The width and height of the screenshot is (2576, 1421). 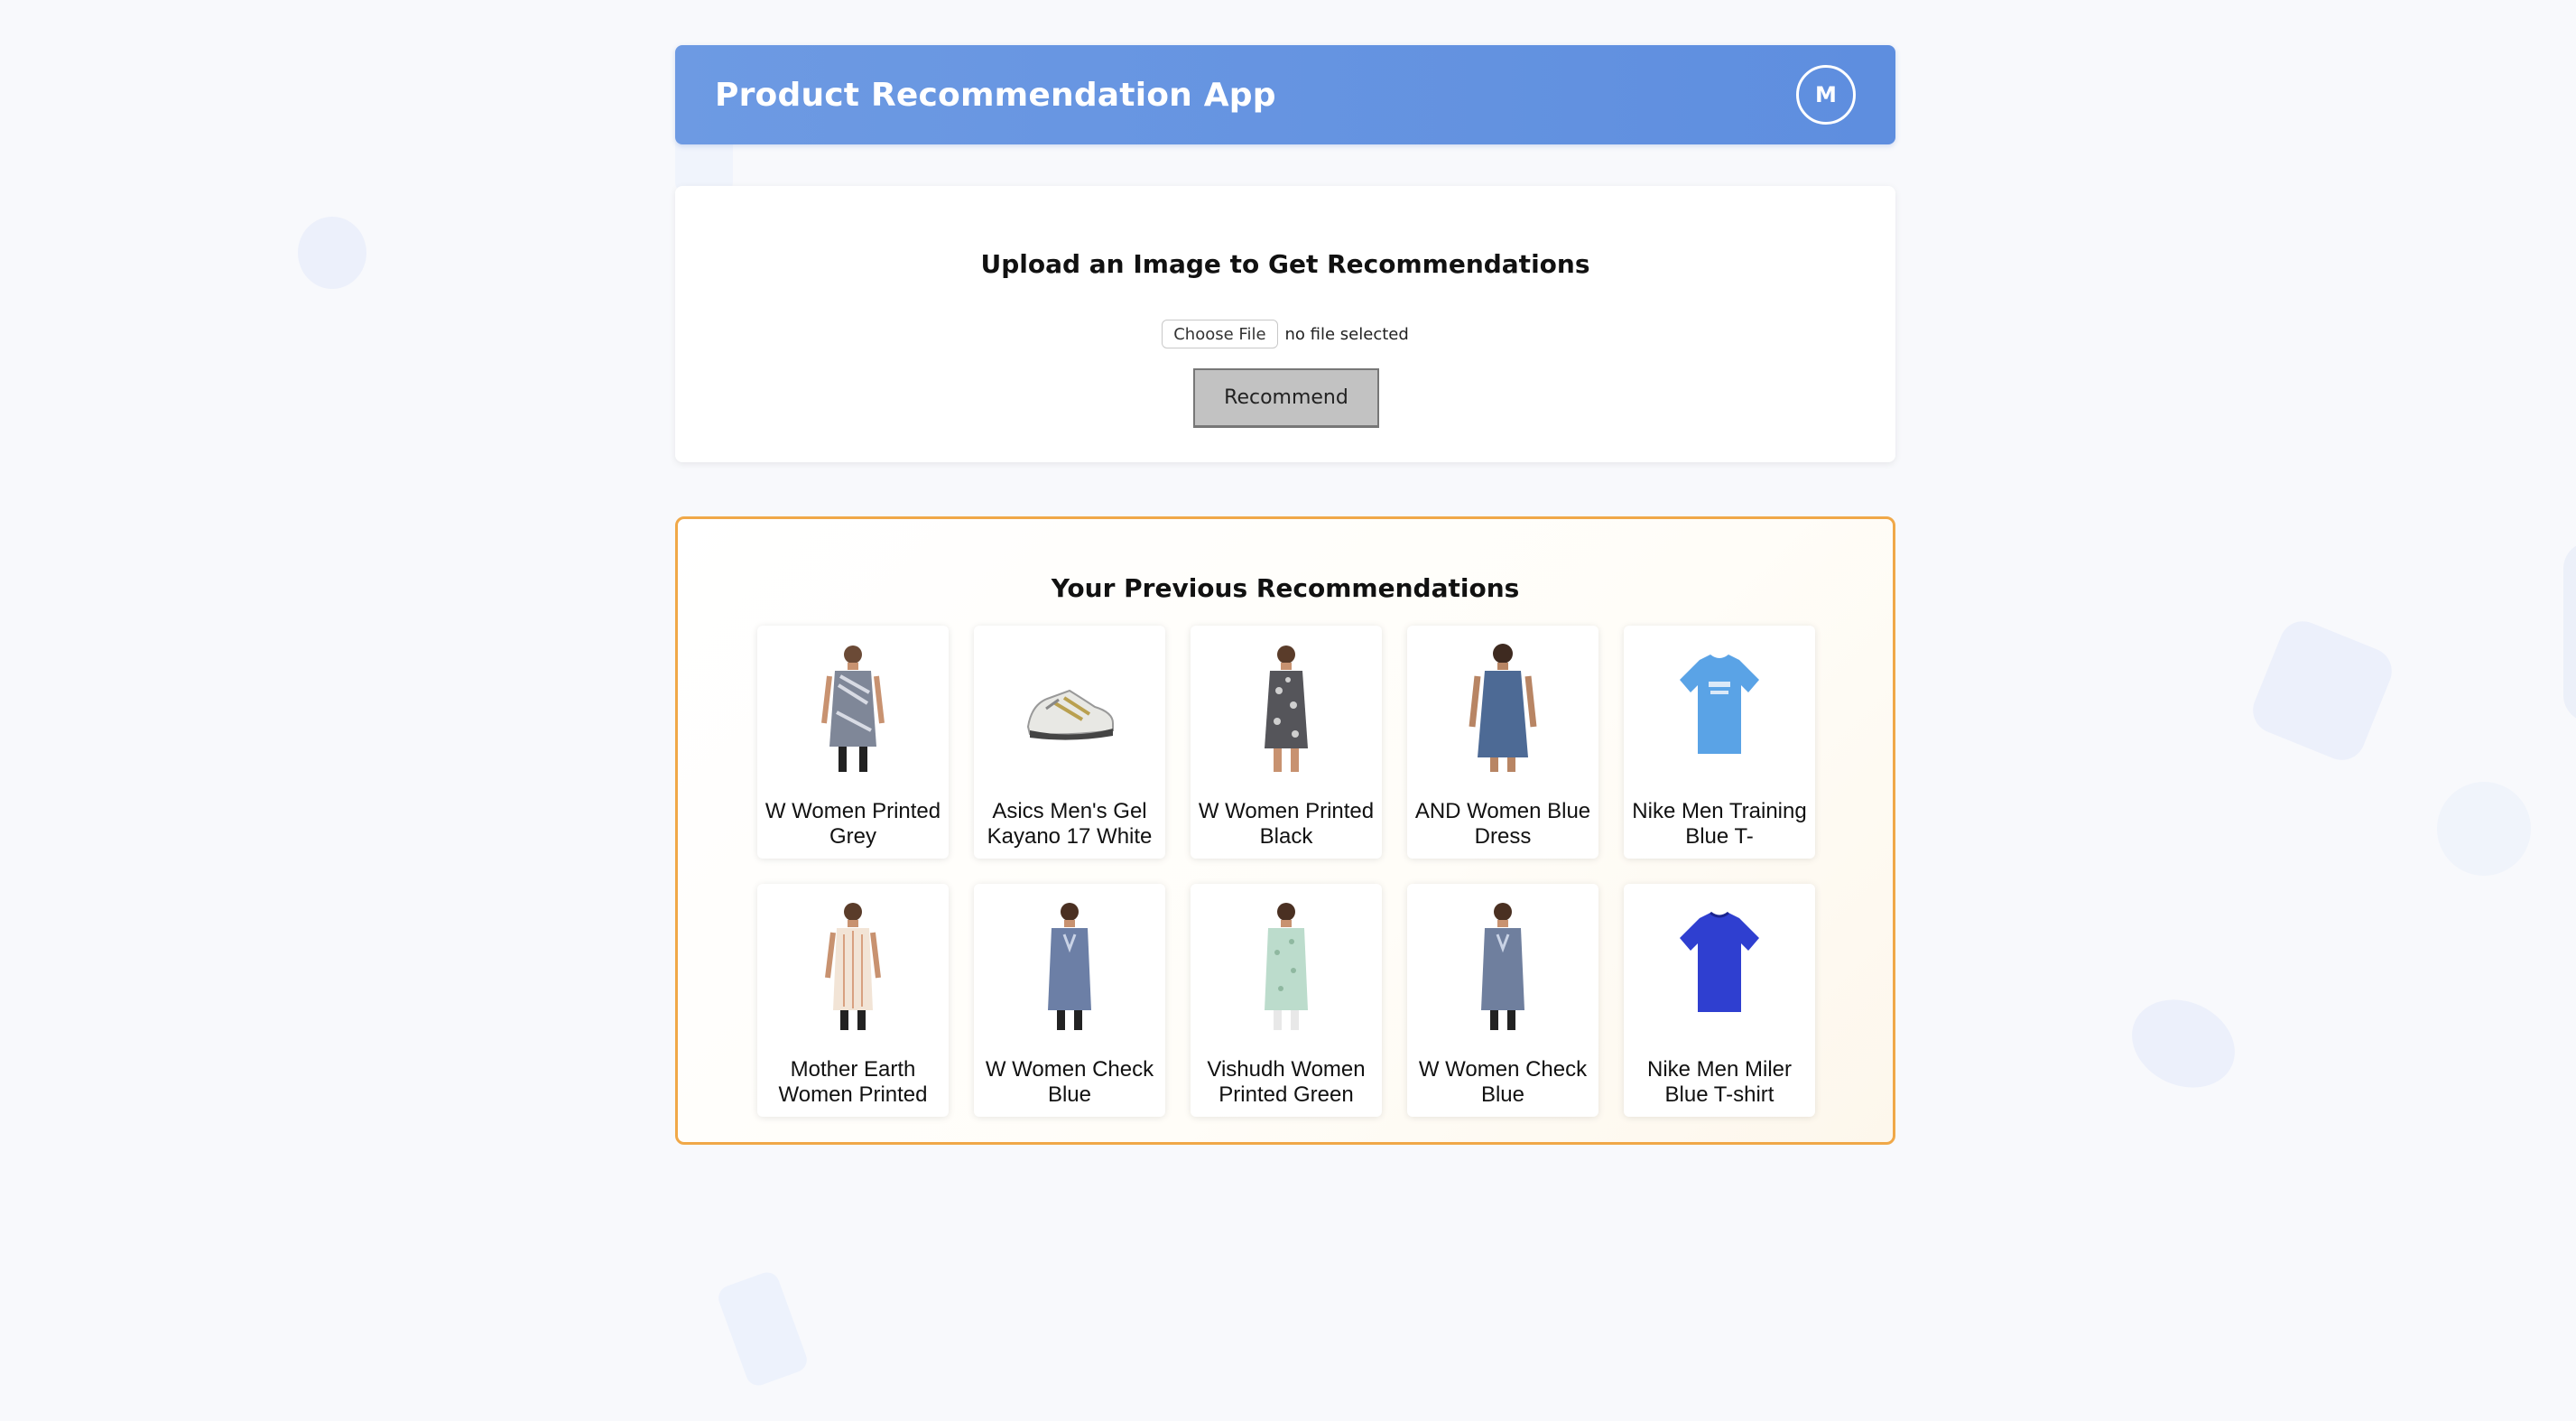 What do you see at coordinates (1070, 824) in the screenshot?
I see `product-name: Asics Men's Gel Kayano 17 White` at bounding box center [1070, 824].